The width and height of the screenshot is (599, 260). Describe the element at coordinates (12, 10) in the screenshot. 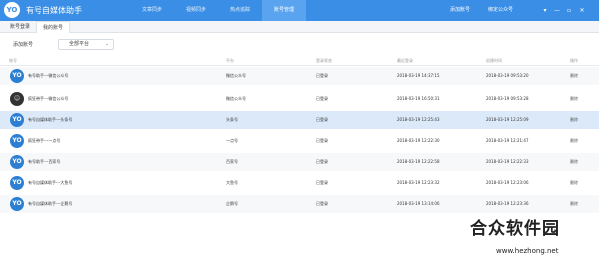

I see `app-logo: YO` at that location.